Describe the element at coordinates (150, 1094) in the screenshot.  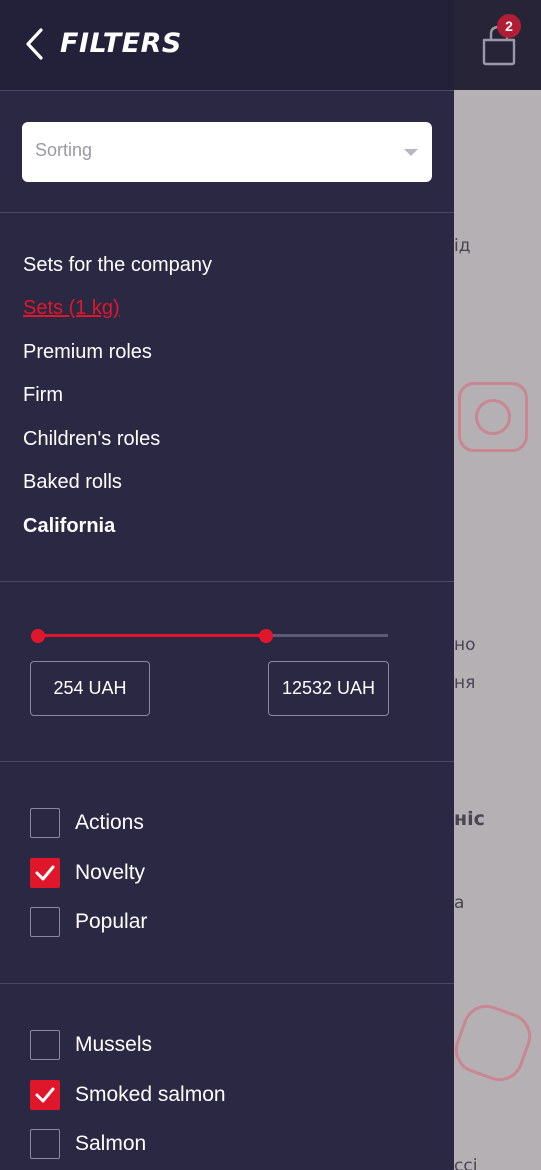
I see `checkbox-label: Smoked salmon` at that location.